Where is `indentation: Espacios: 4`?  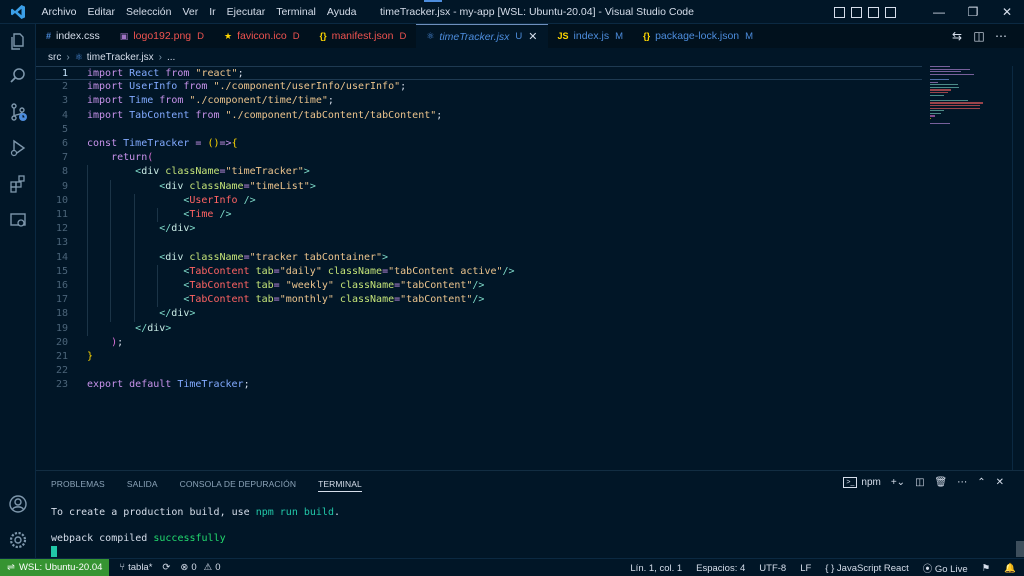 indentation: Espacios: 4 is located at coordinates (720, 568).